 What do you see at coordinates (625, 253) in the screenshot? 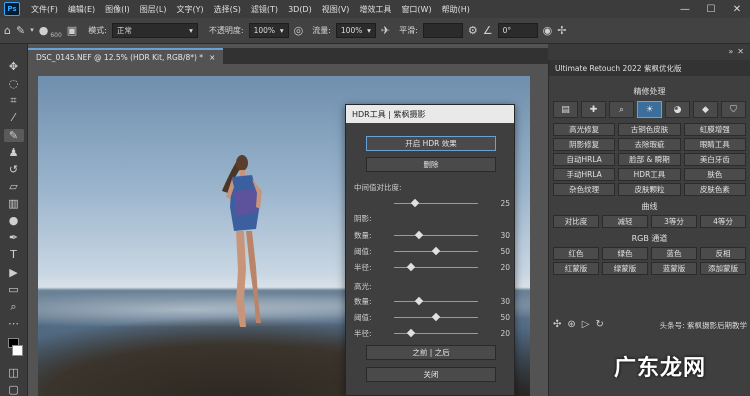
I see `green-button: 绿色` at bounding box center [625, 253].